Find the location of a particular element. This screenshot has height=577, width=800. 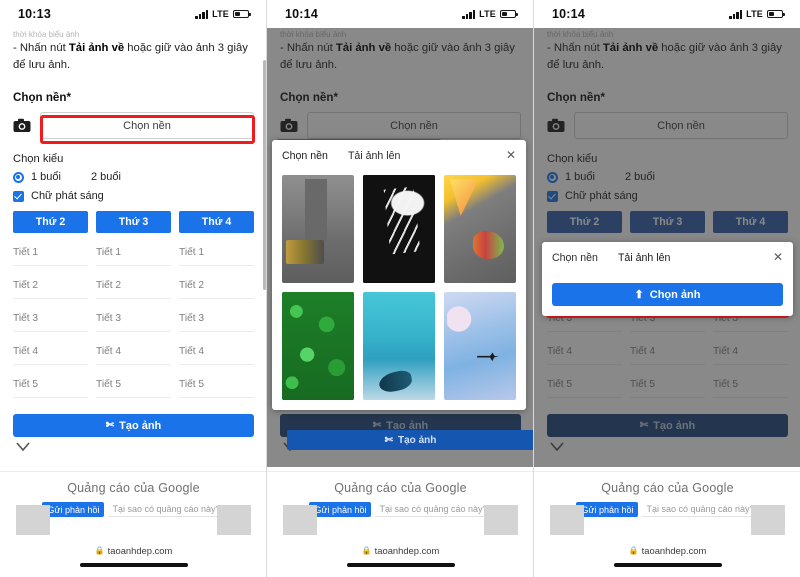

thumbnail-black-sneakers-background is located at coordinates (399, 229).